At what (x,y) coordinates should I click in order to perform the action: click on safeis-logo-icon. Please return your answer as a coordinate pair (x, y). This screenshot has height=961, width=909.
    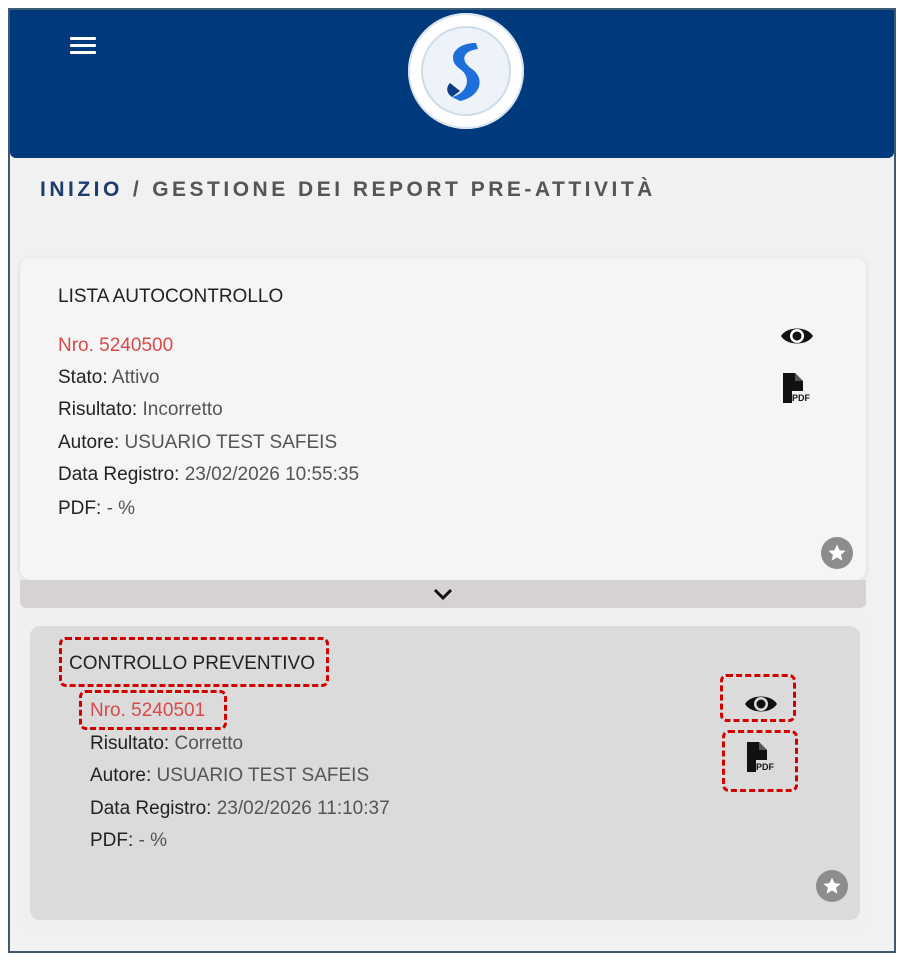
    Looking at the image, I should click on (466, 71).